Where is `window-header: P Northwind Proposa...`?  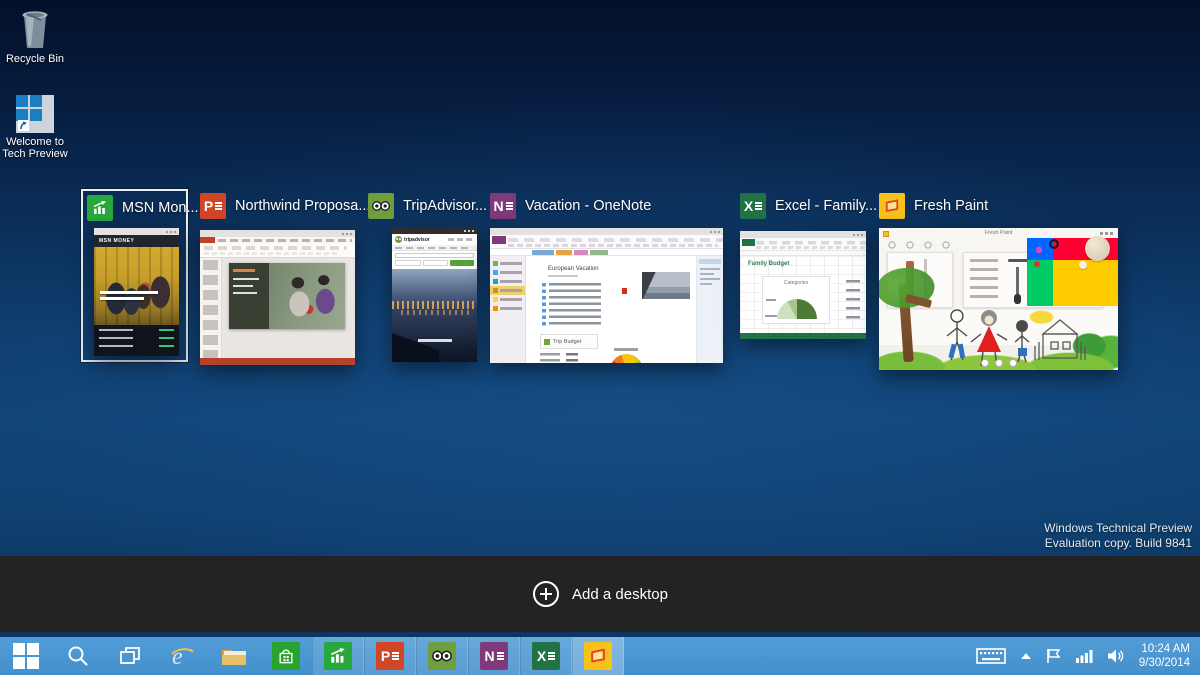 window-header: P Northwind Proposa... is located at coordinates (285, 206).